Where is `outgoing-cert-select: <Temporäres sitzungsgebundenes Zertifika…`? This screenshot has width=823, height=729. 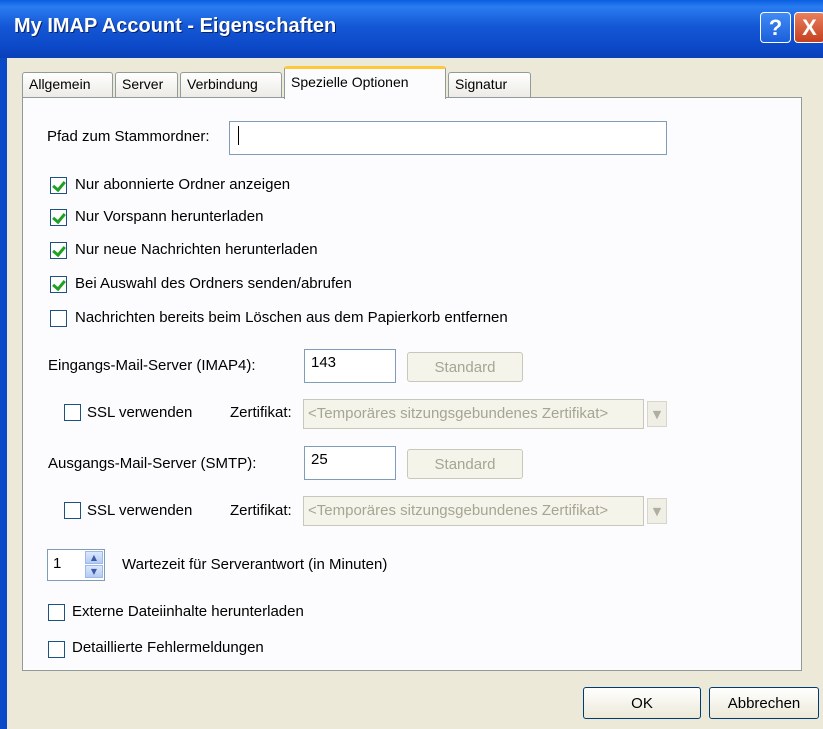 outgoing-cert-select: <Temporäres sitzungsgebundenes Zertifika… is located at coordinates (473, 511).